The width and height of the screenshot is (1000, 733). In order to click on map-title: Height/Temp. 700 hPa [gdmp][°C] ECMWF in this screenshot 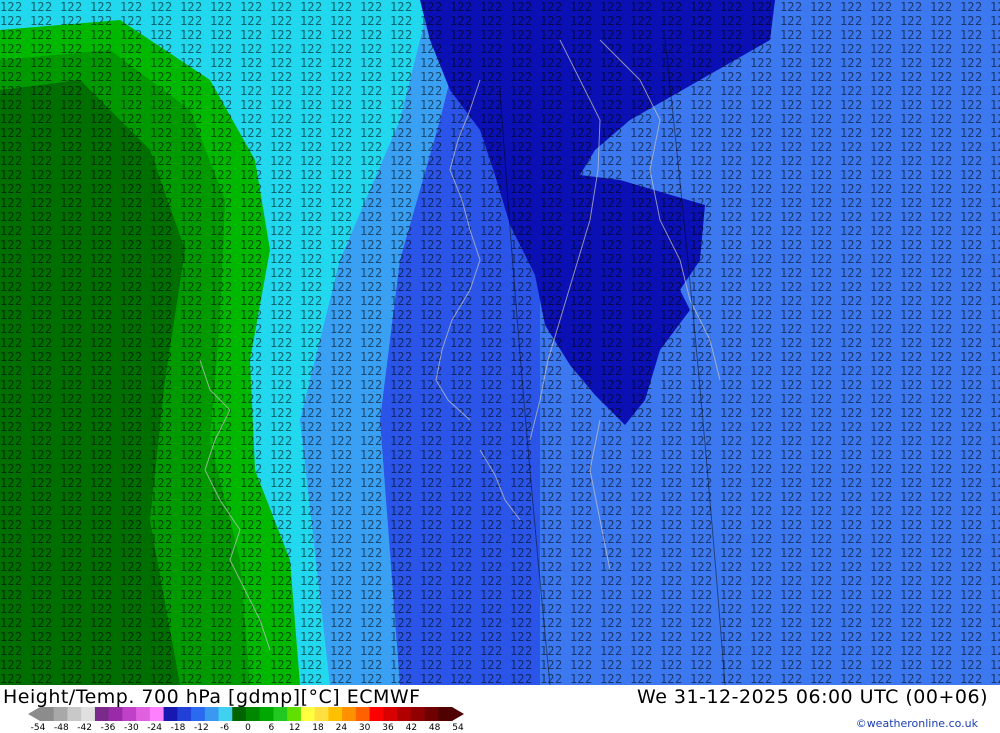, I will do `click(212, 697)`.